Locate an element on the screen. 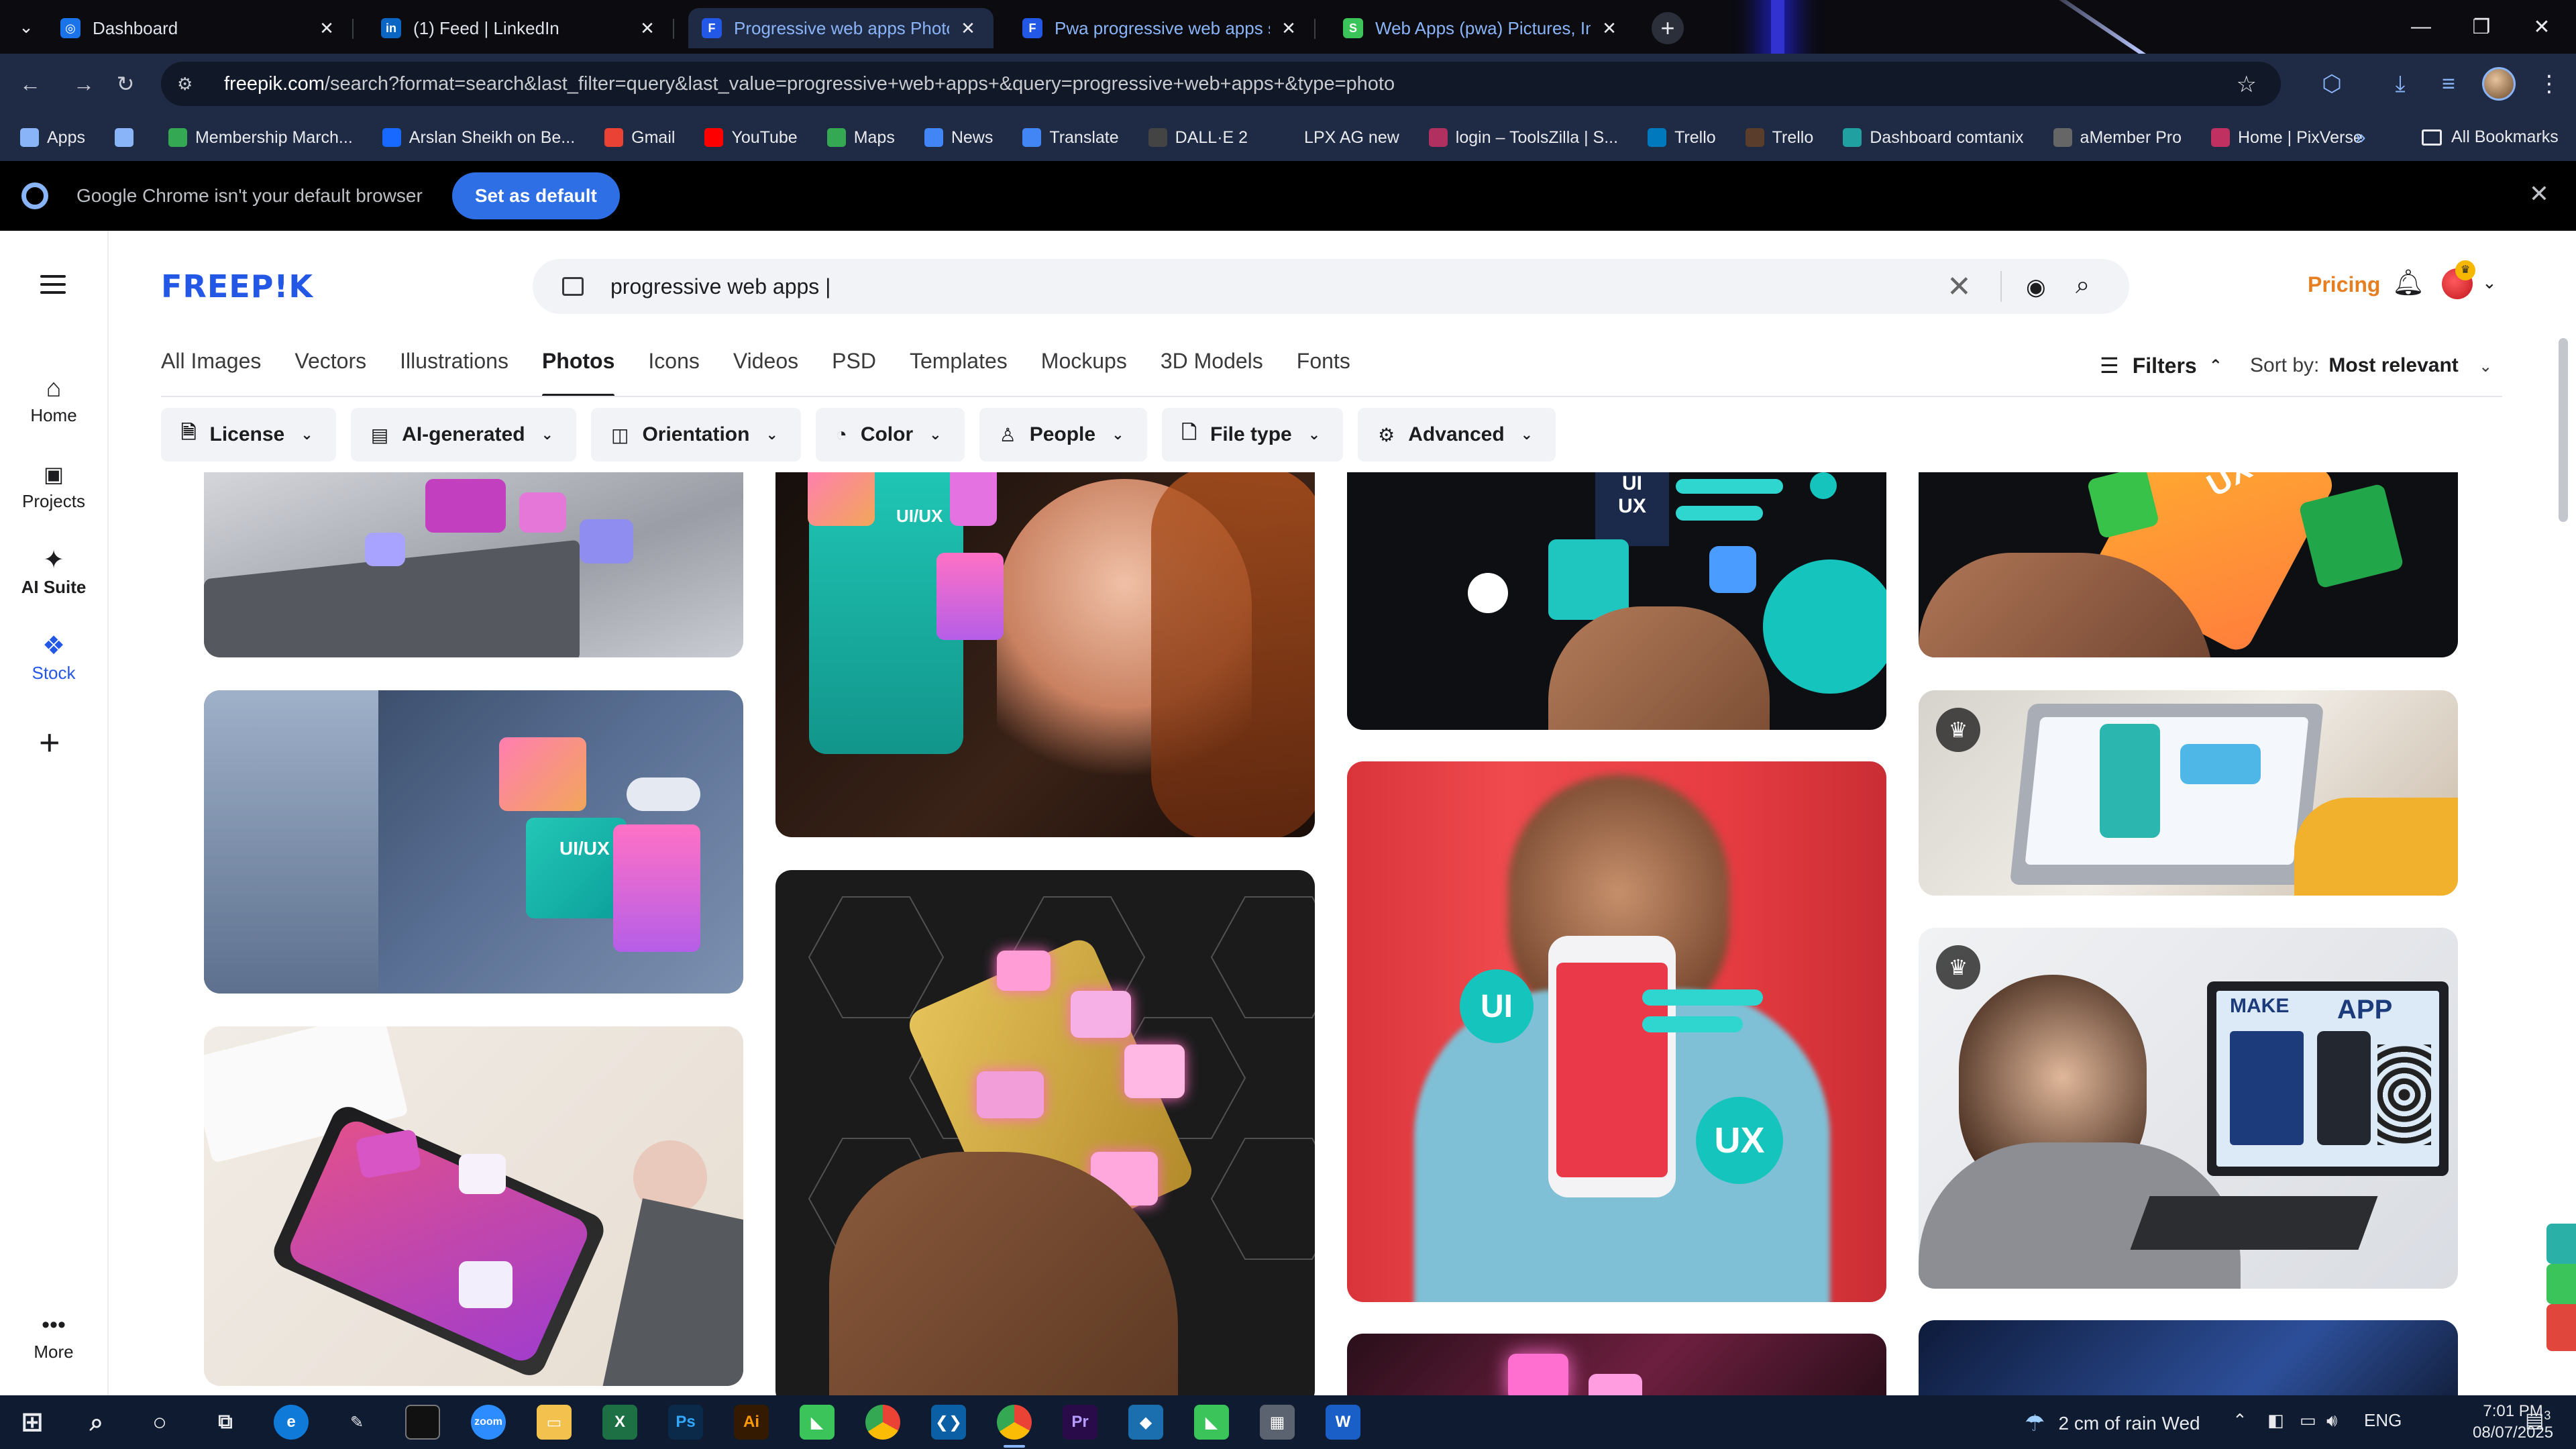  filter-chip-color: ◔ Color ⌄ is located at coordinates (890, 435).